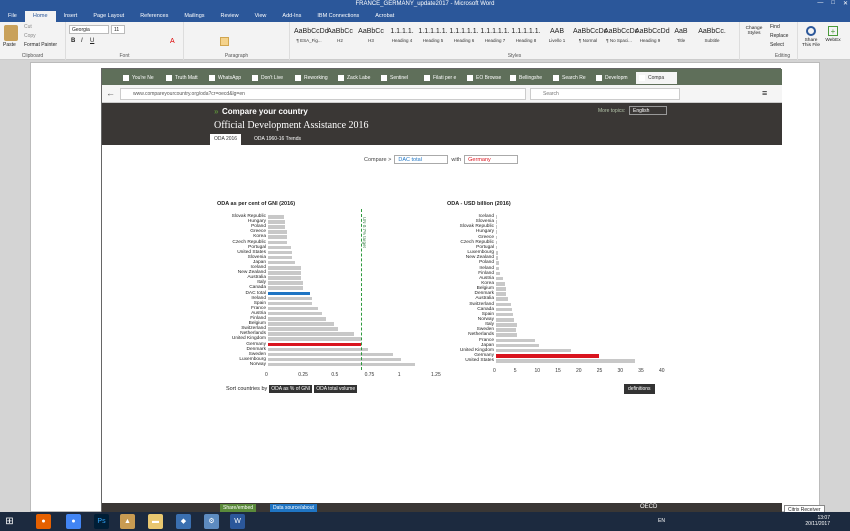 The image size is (850, 531). What do you see at coordinates (108, 16) in the screenshot?
I see `tab-page-layout: Page Layout` at bounding box center [108, 16].